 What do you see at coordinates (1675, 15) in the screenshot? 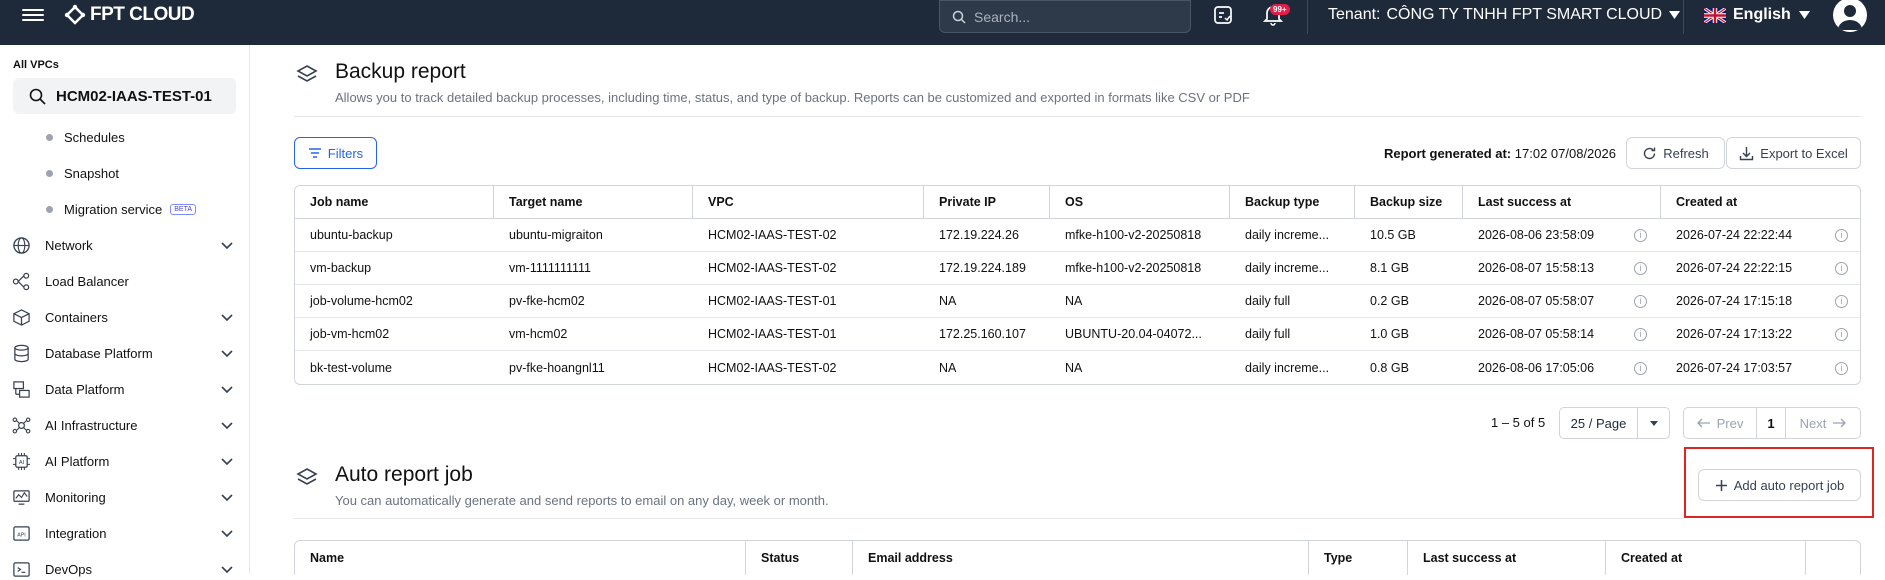
I see `chevron-down-icon` at bounding box center [1675, 15].